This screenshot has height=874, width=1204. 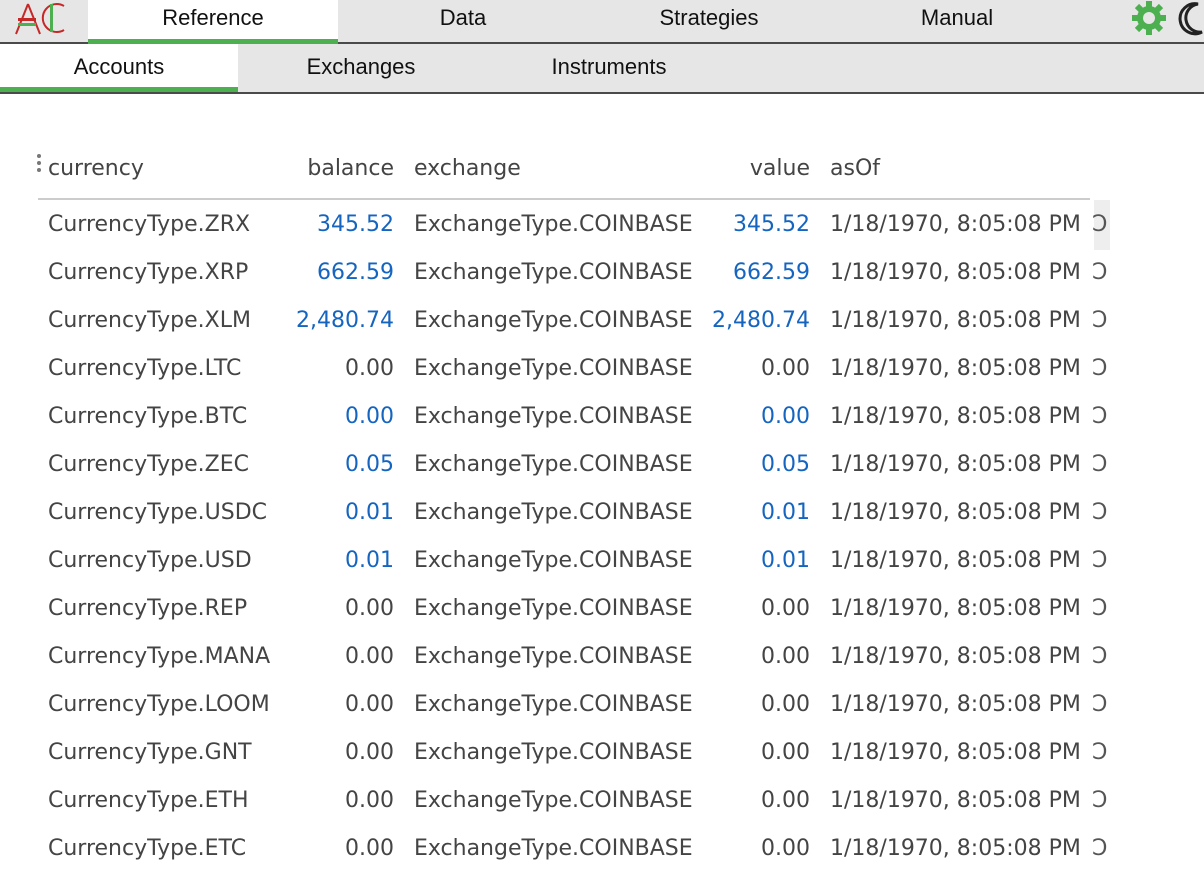 I want to click on column-header-currency: currency, so click(x=96, y=168).